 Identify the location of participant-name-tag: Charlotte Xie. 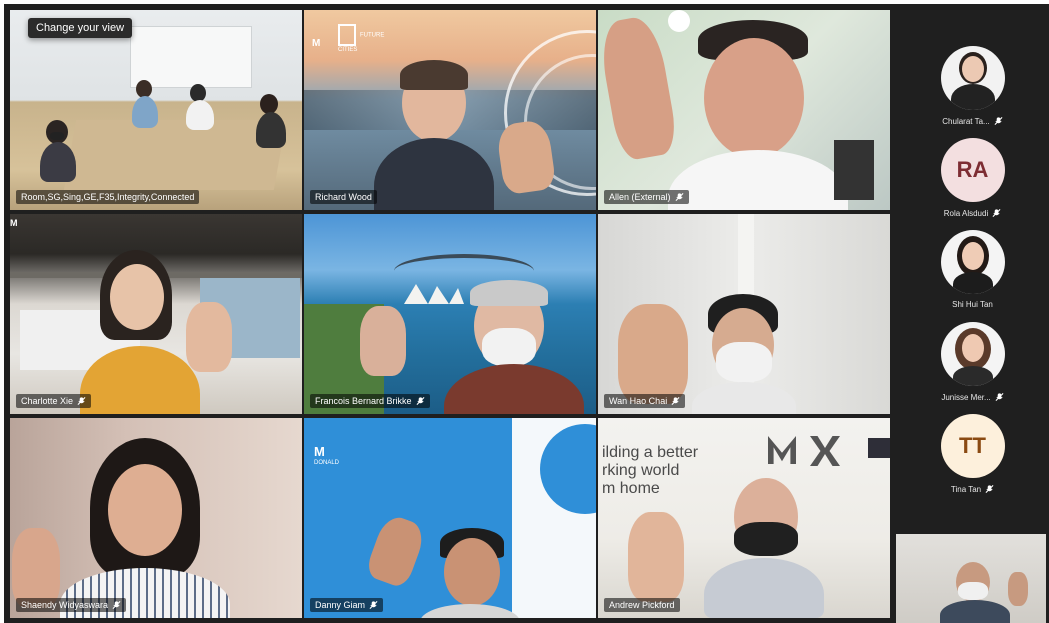
(54, 401).